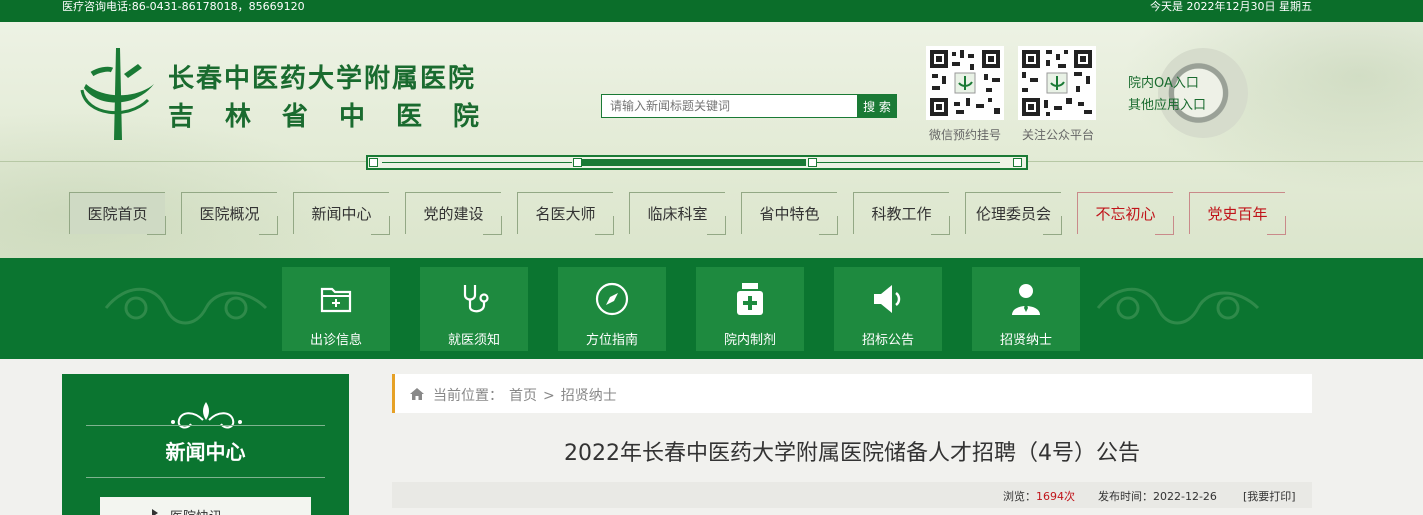 This screenshot has width=1423, height=515. What do you see at coordinates (1185, 496) in the screenshot?
I see `publish-date: 2022-12-26` at bounding box center [1185, 496].